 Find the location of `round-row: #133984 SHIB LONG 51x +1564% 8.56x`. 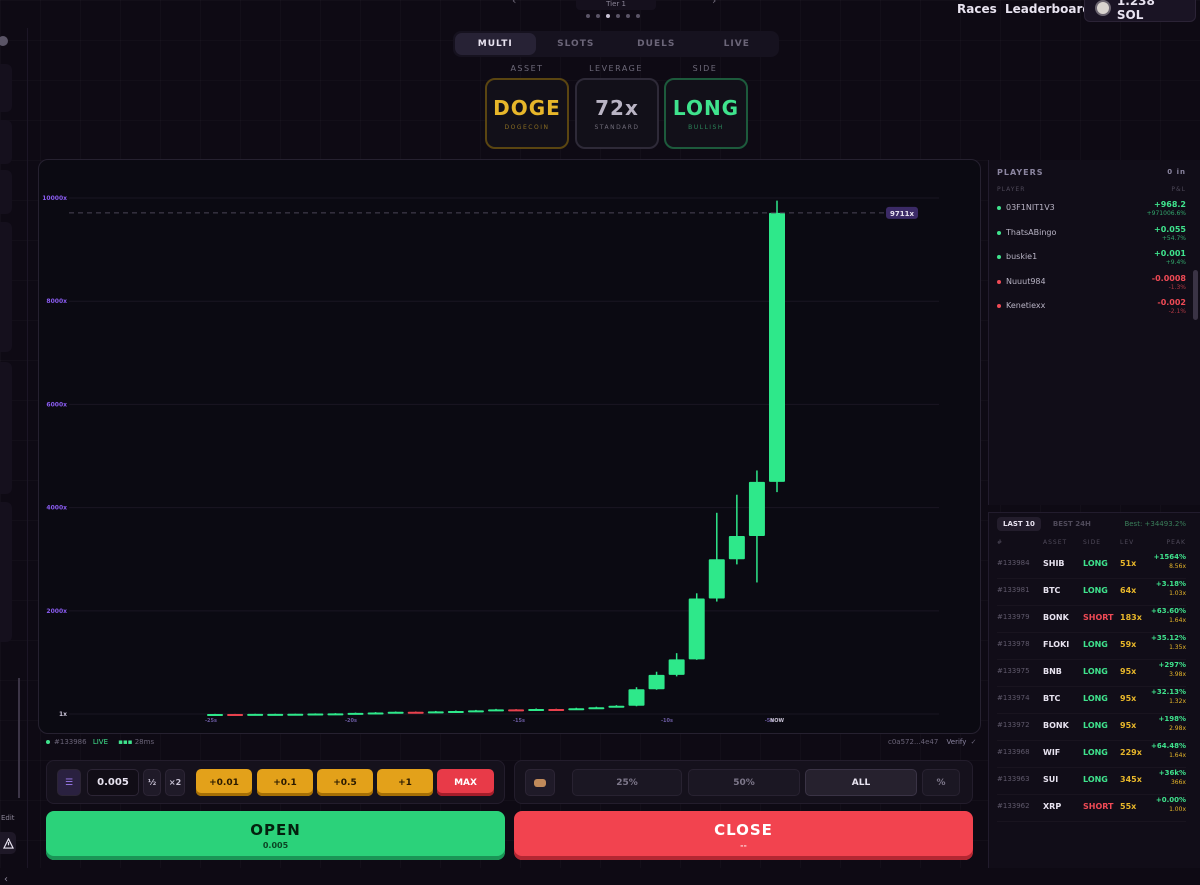

round-row: #133984 SHIB LONG 51x +1564% 8.56x is located at coordinates (1091, 566).